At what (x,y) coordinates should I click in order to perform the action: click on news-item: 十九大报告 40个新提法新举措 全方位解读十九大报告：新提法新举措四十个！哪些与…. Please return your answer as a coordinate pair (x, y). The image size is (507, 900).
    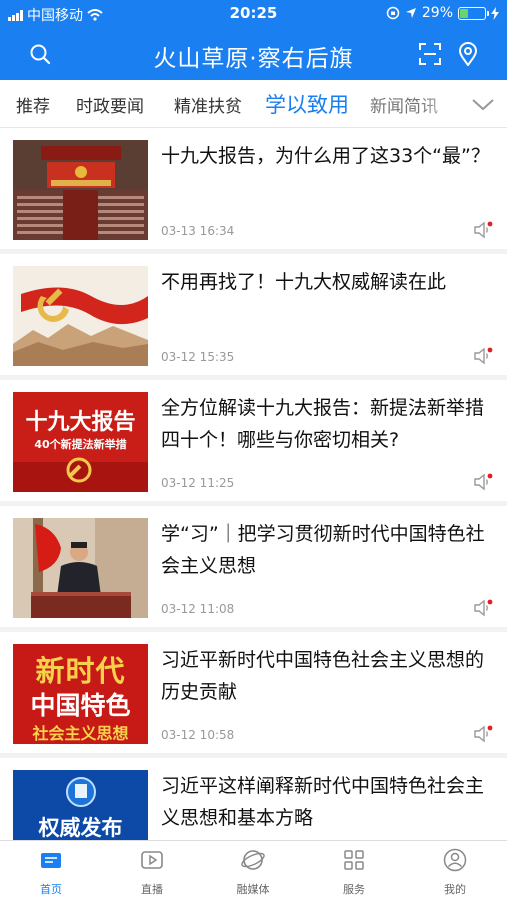
    Looking at the image, I should click on (253, 440).